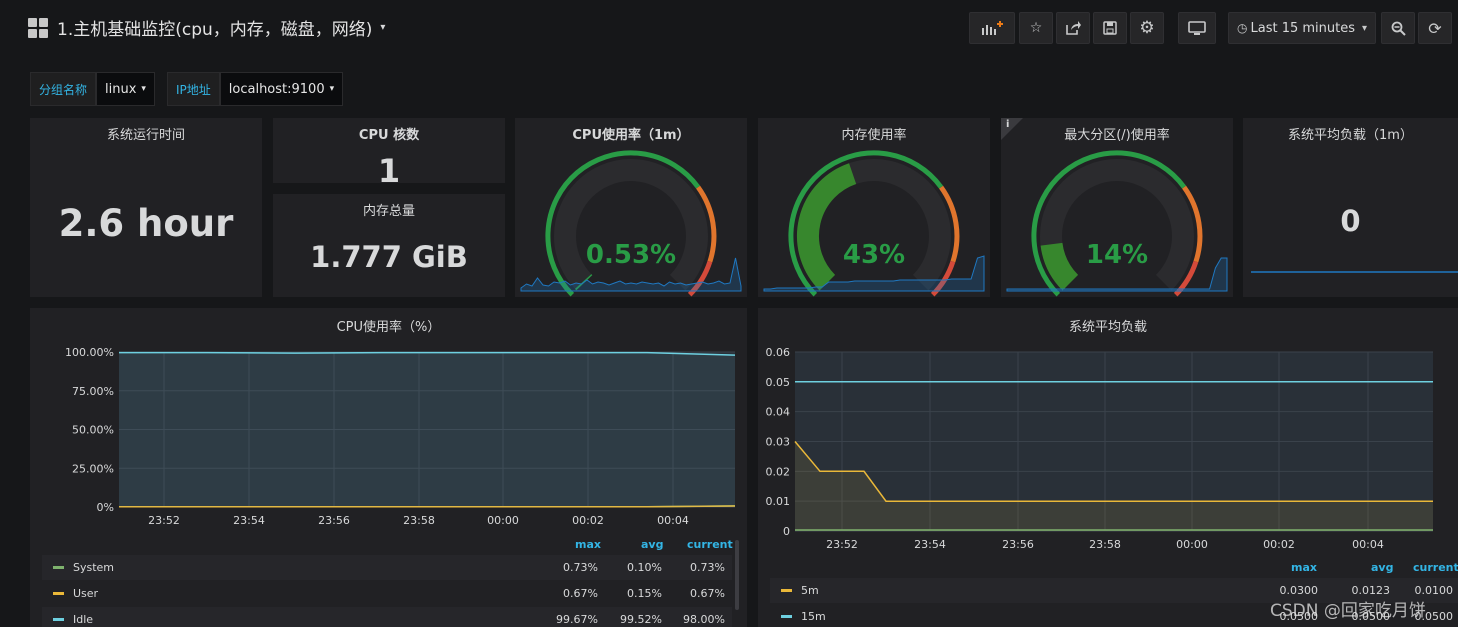 The image size is (1458, 627). Describe the element at coordinates (38, 27) in the screenshot. I see `dashboards-grid-icon` at that location.